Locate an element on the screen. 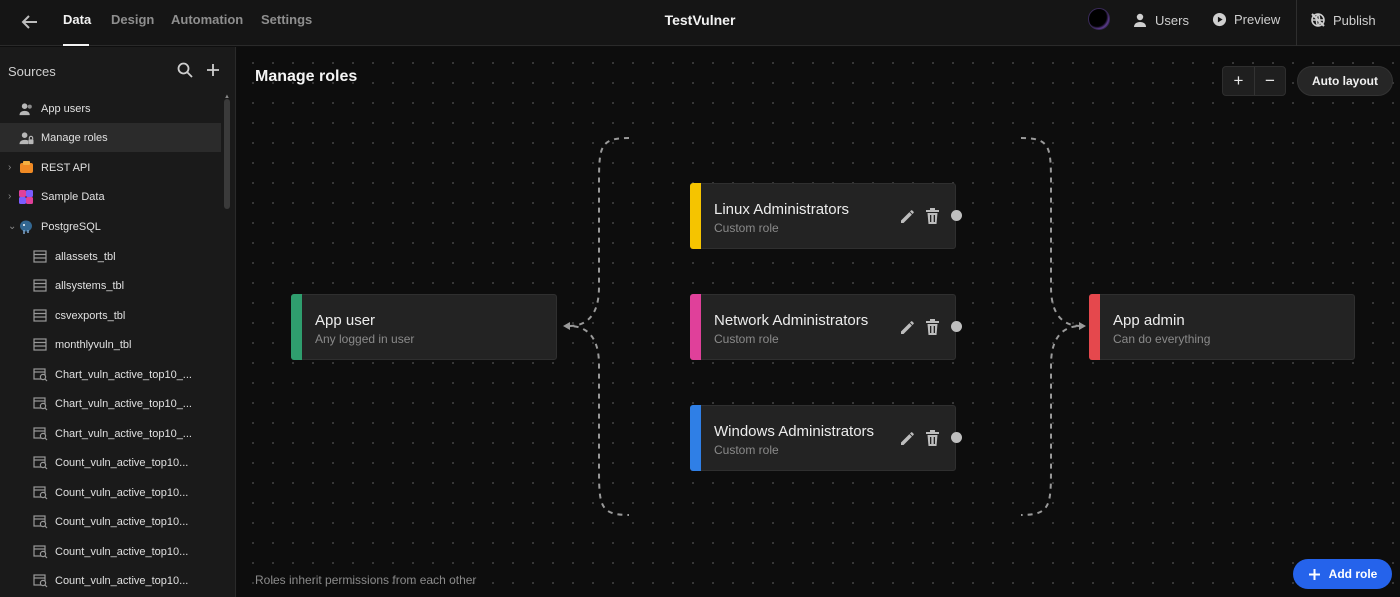 The height and width of the screenshot is (597, 1400). back-arrow-icon is located at coordinates (30, 22).